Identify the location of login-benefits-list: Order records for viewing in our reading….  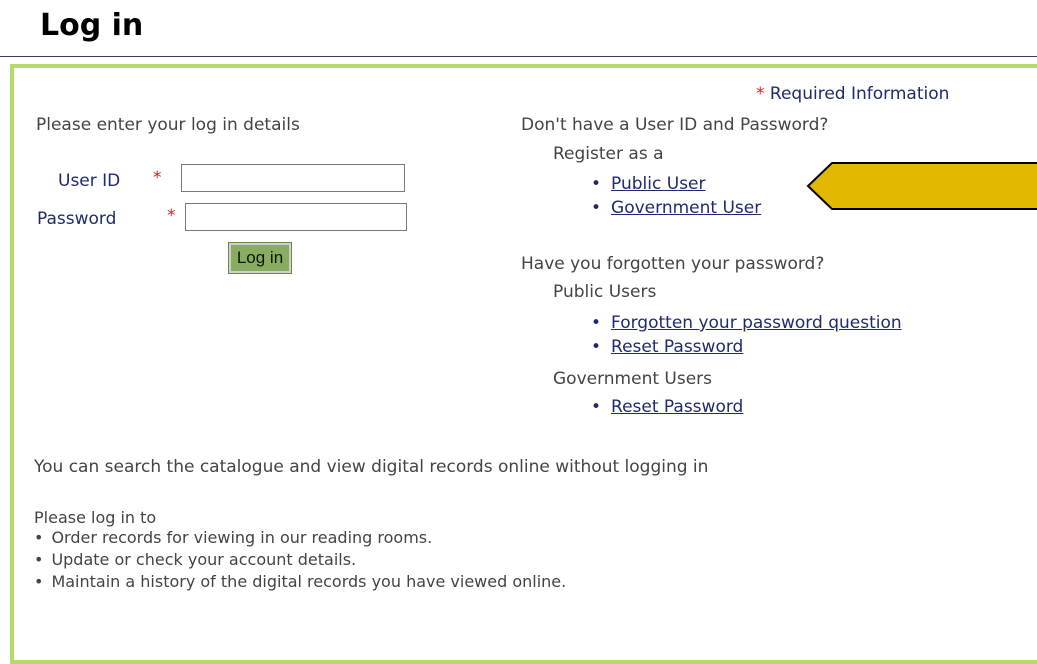
(300, 560).